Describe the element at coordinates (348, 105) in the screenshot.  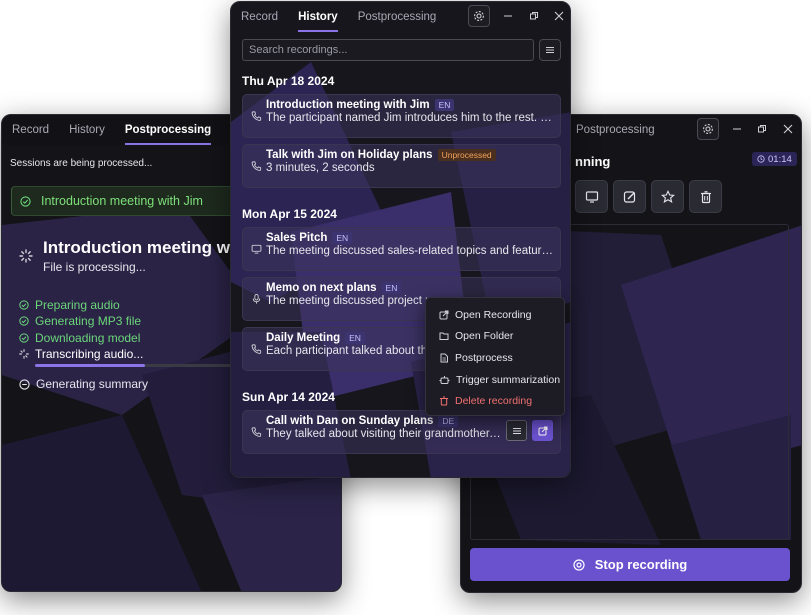
I see `recording-title-text: Introduction meeting with Jim` at that location.